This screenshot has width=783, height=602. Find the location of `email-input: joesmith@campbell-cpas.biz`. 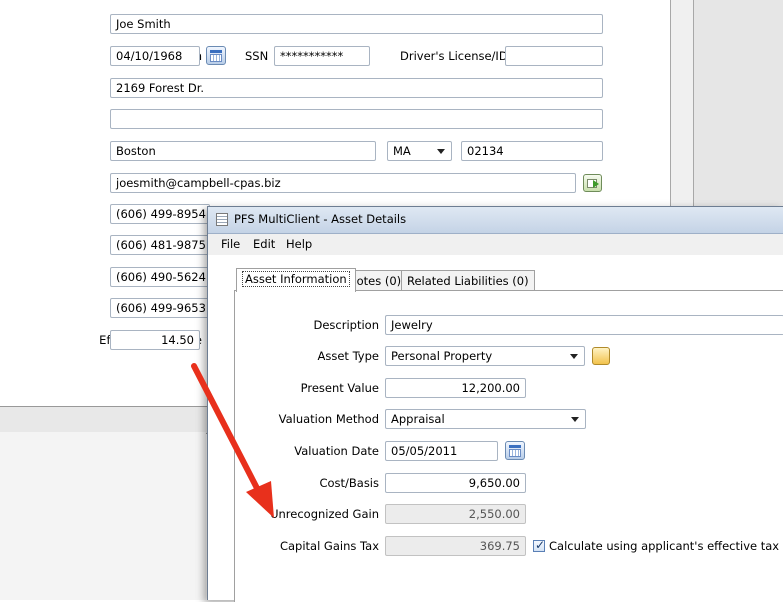

email-input: joesmith@campbell-cpas.biz is located at coordinates (343, 183).